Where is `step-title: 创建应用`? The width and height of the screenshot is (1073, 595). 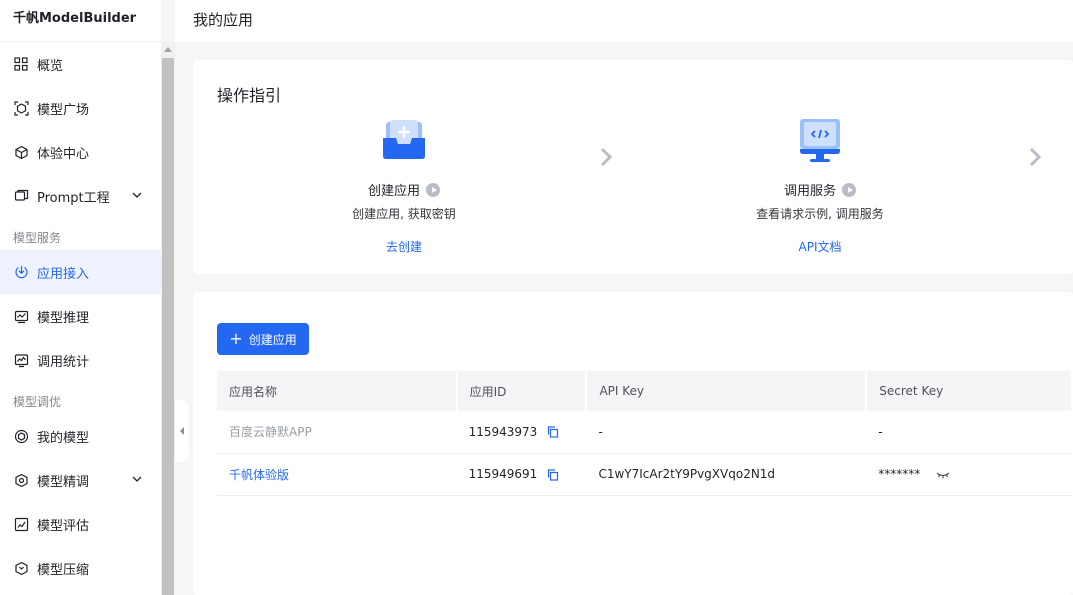
step-title: 创建应用 is located at coordinates (404, 189).